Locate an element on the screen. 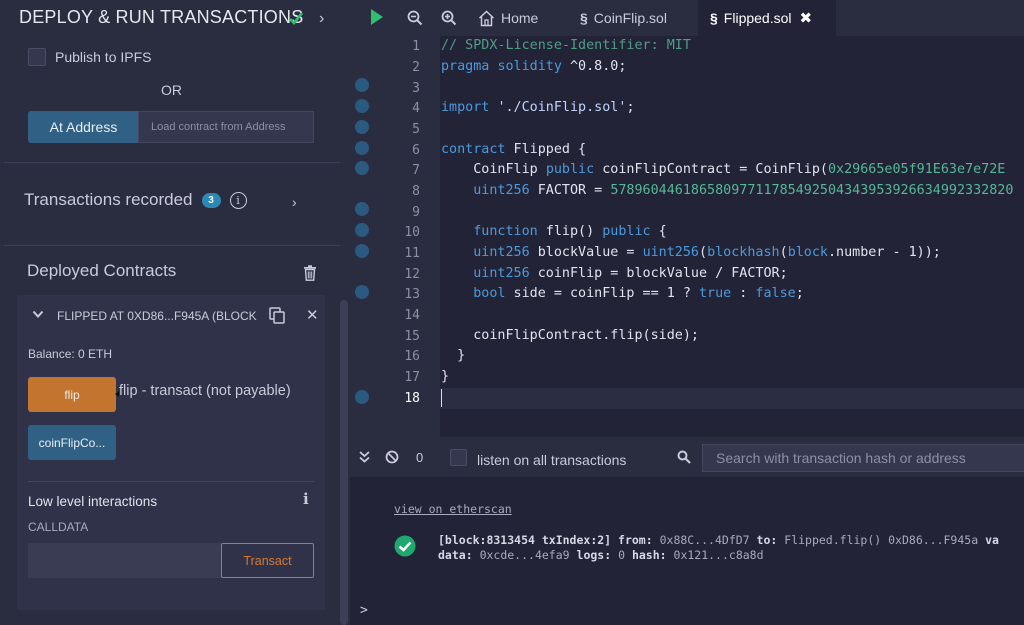 This screenshot has width=1024, height=625. at-address-button: At Address is located at coordinates (83, 127).